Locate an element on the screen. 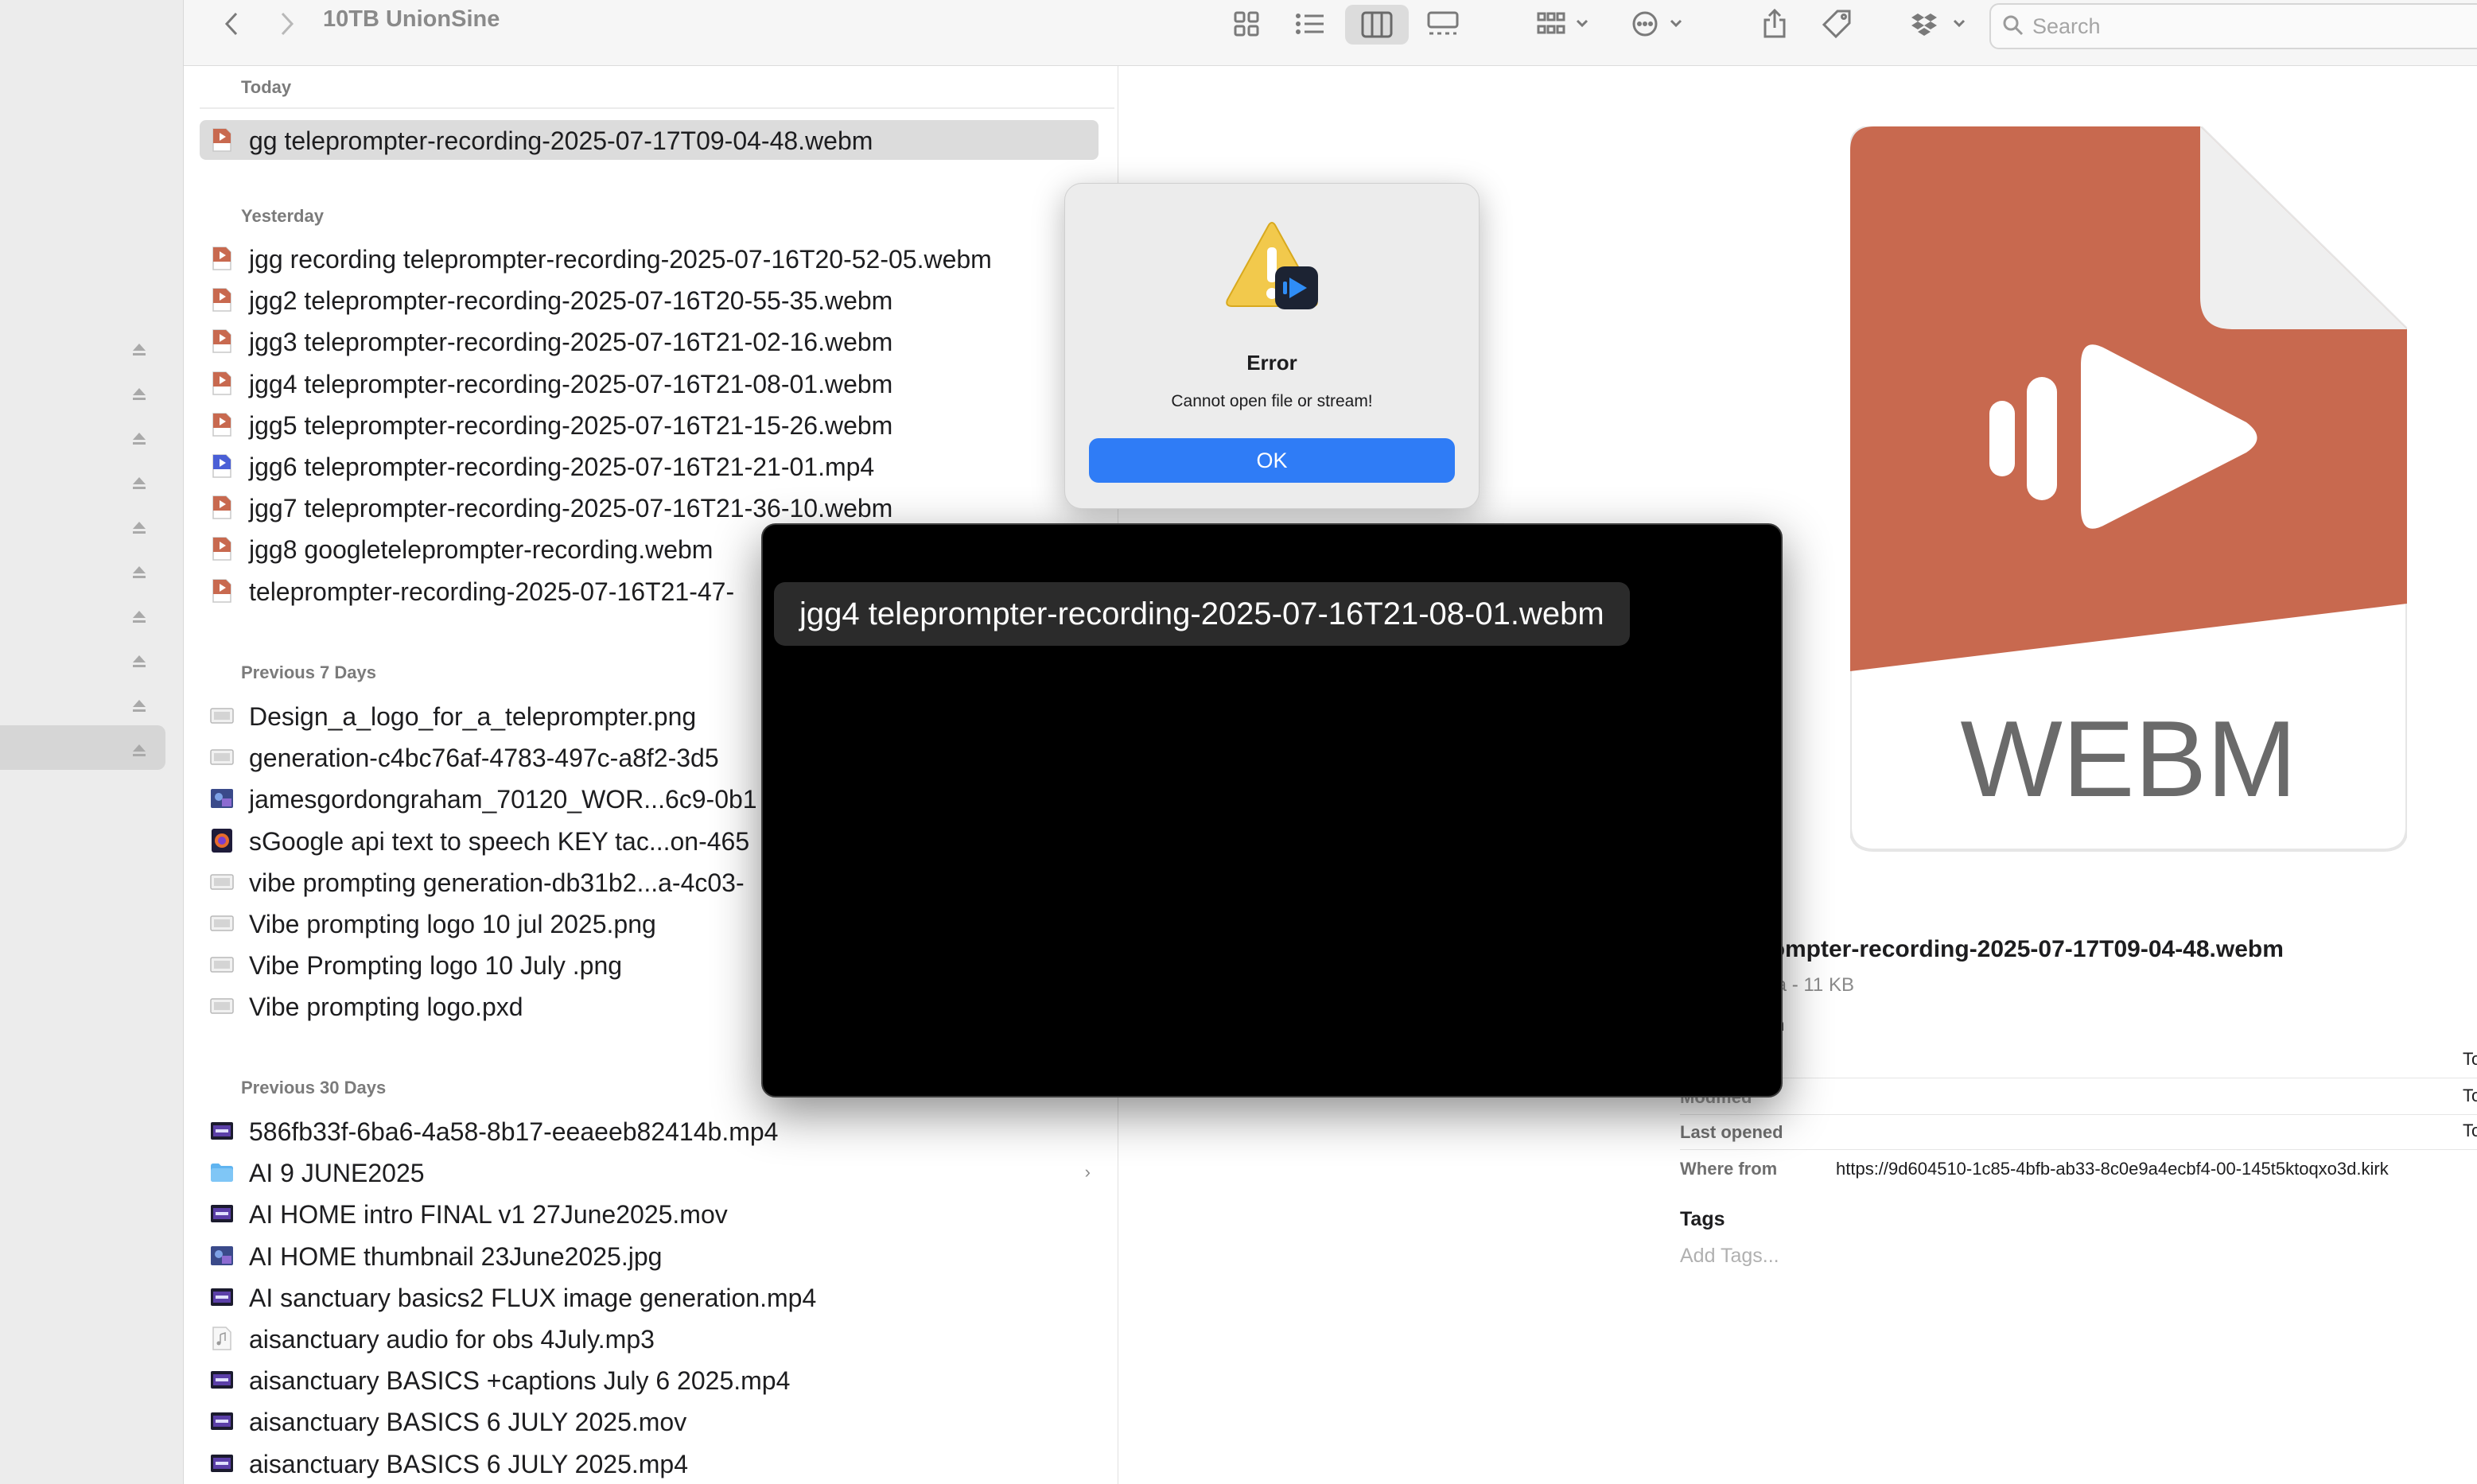  info-modified-value: To is located at coordinates (2470, 1095).